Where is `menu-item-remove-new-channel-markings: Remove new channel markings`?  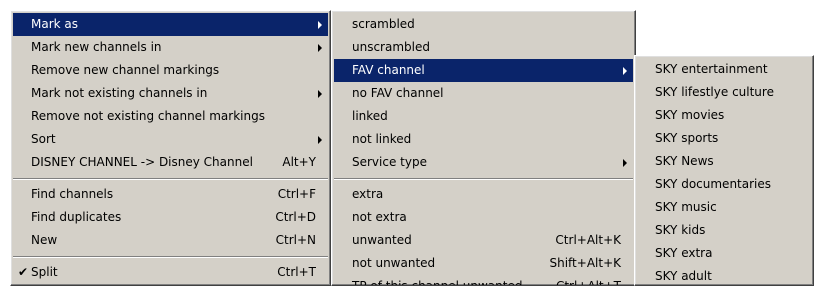 menu-item-remove-new-channel-markings: Remove new channel markings is located at coordinates (170, 70).